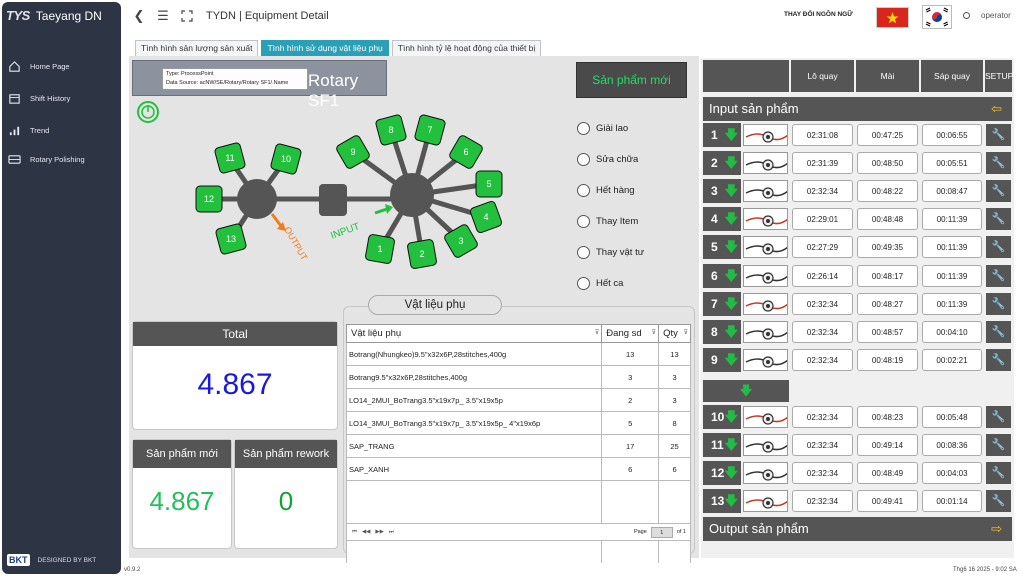  I want to click on material-qty: 3, so click(674, 377).